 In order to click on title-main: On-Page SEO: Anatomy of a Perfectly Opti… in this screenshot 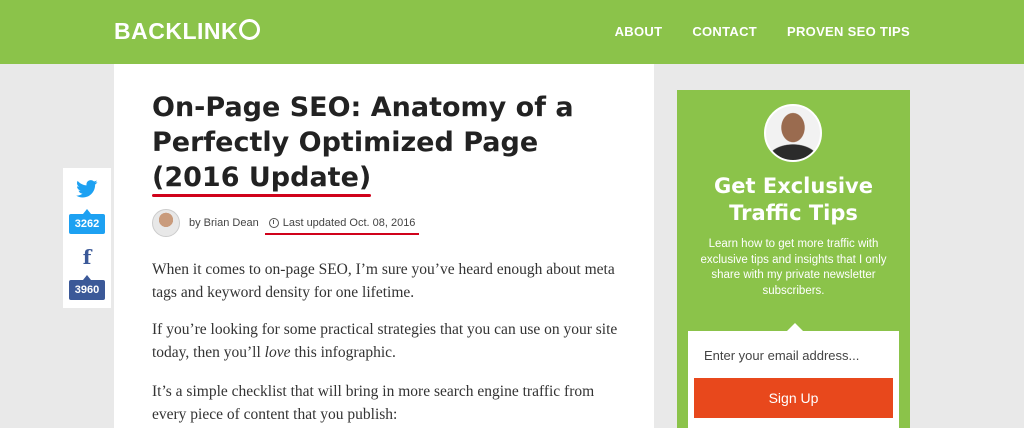, I will do `click(363, 125)`.